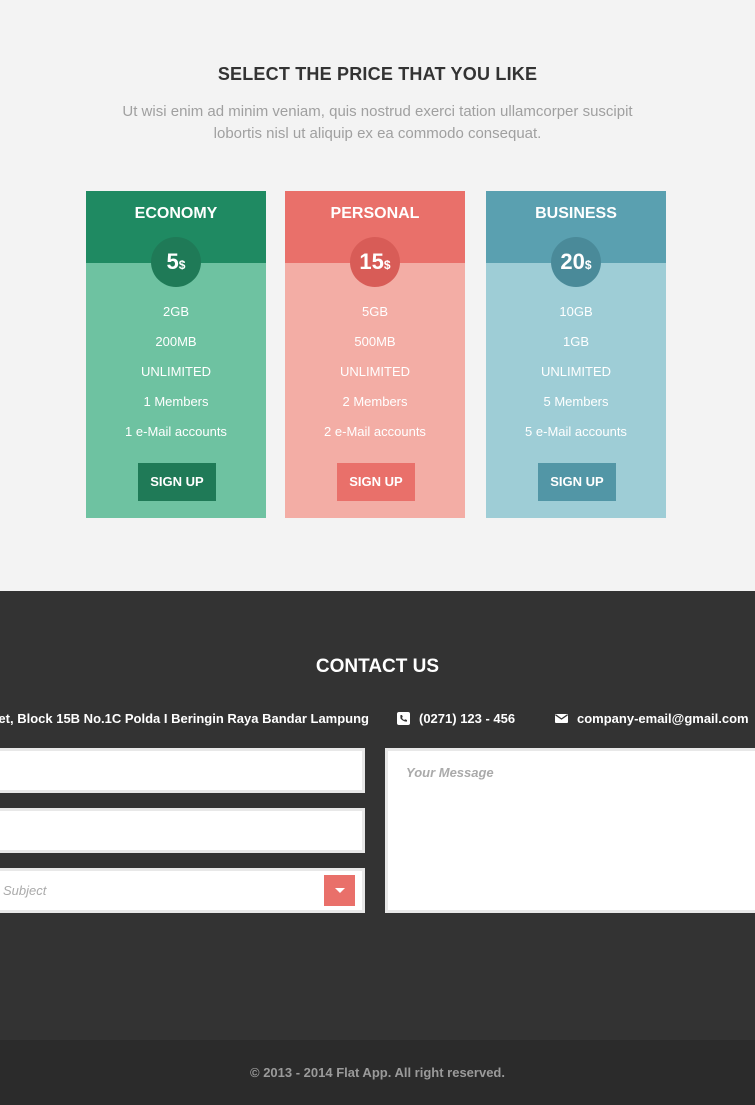  I want to click on contact-email: company-email@gmail.com, so click(663, 718).